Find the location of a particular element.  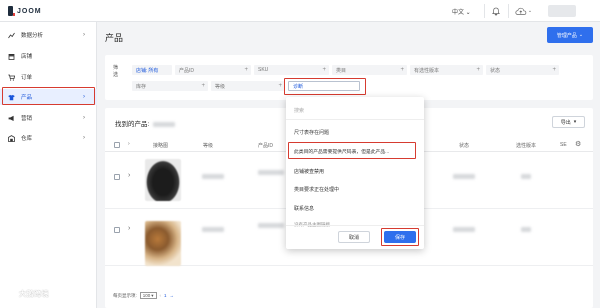

option-highlight-box is located at coordinates (352, 150).